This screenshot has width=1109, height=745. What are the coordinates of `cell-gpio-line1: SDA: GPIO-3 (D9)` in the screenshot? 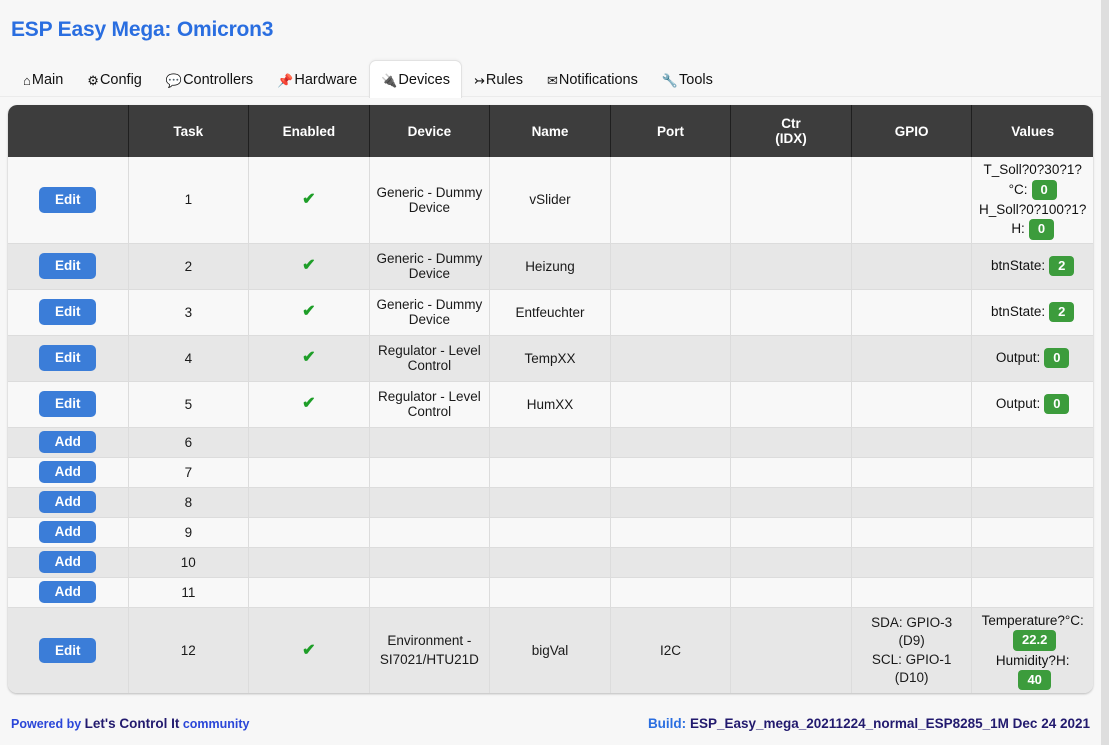 It's located at (912, 632).